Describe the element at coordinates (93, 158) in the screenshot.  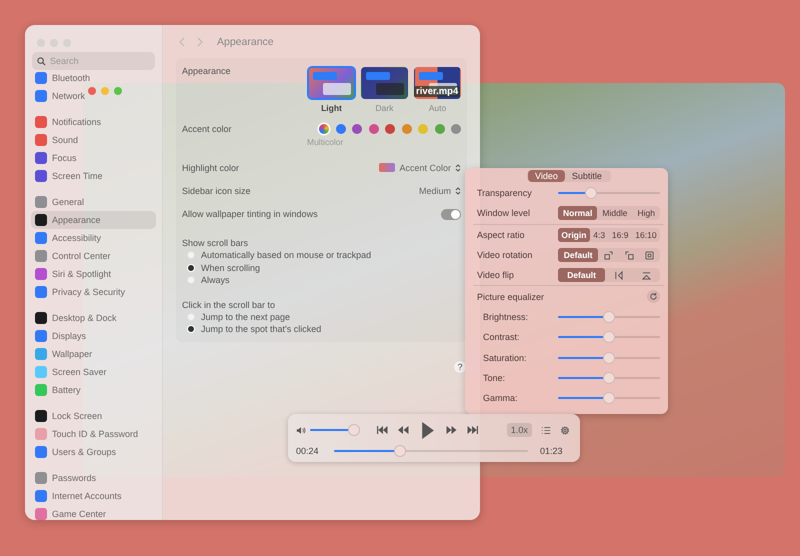
I see `sidebar-item: Focus` at that location.